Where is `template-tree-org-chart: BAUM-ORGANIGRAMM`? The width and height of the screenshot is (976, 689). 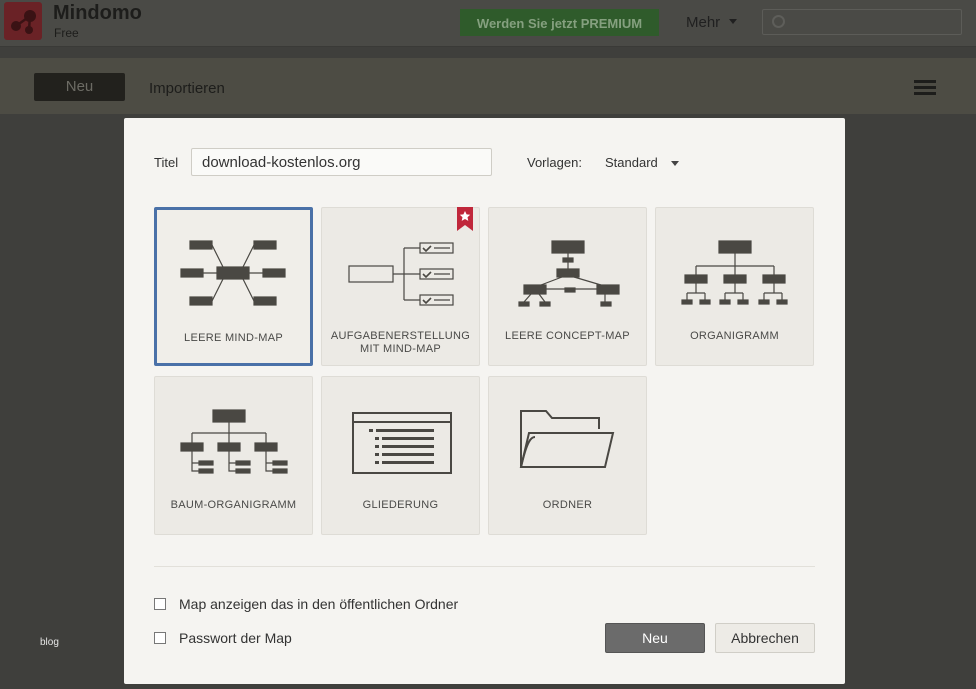
template-tree-org-chart: BAUM-ORGANIGRAMM is located at coordinates (233, 455).